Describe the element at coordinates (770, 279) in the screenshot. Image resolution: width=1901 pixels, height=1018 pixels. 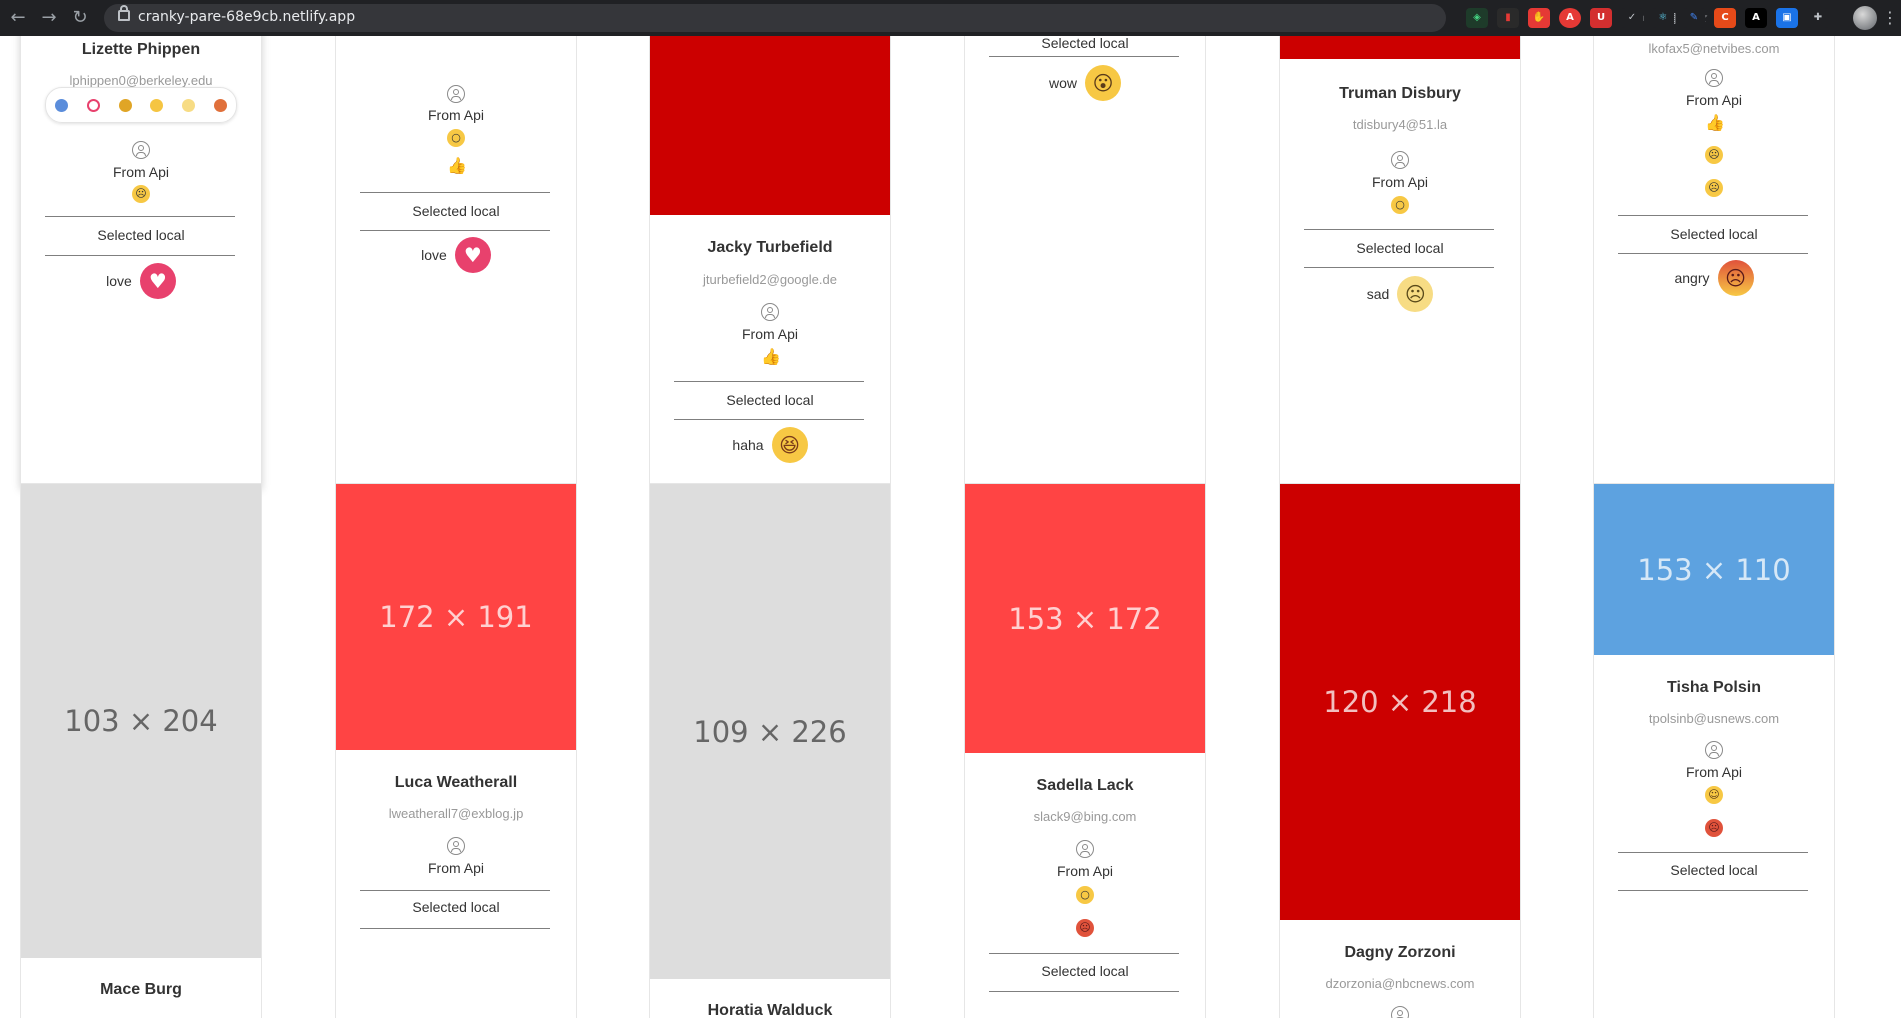
I see `user-email: jturbefield2@google.de` at that location.